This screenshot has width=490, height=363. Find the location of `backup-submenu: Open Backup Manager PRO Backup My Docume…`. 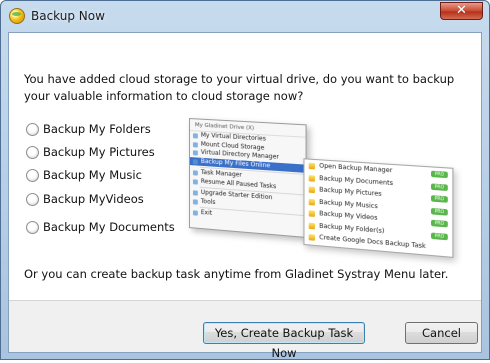

backup-submenu: Open Backup Manager PRO Backup My Docume… is located at coordinates (378, 208).